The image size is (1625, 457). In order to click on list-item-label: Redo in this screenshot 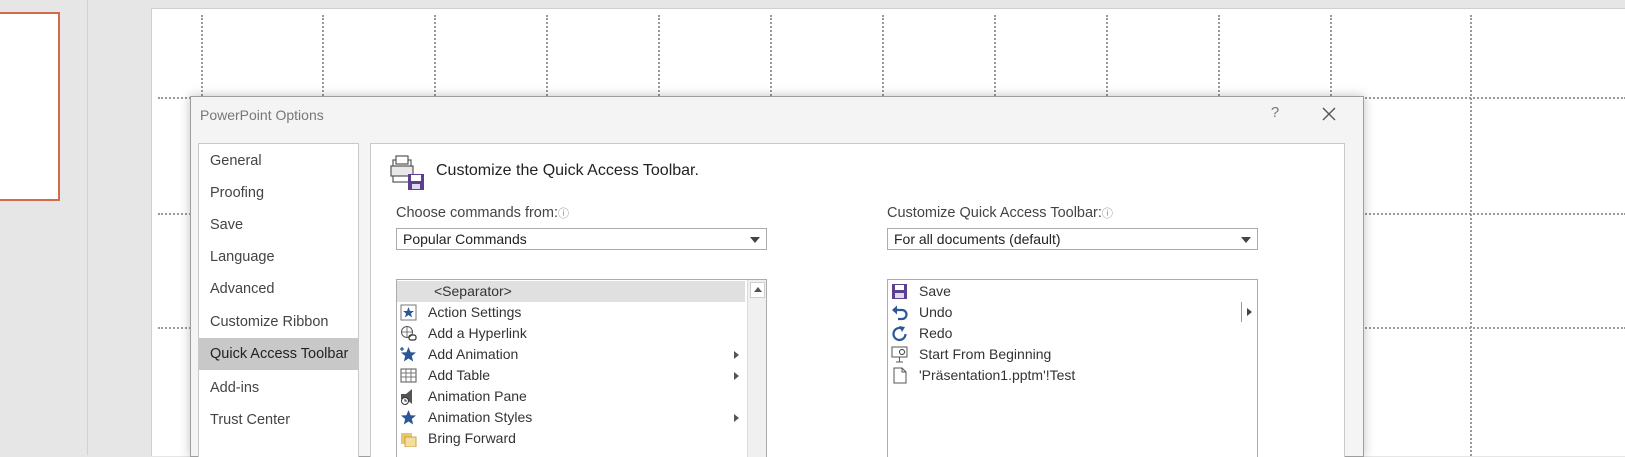, I will do `click(936, 333)`.